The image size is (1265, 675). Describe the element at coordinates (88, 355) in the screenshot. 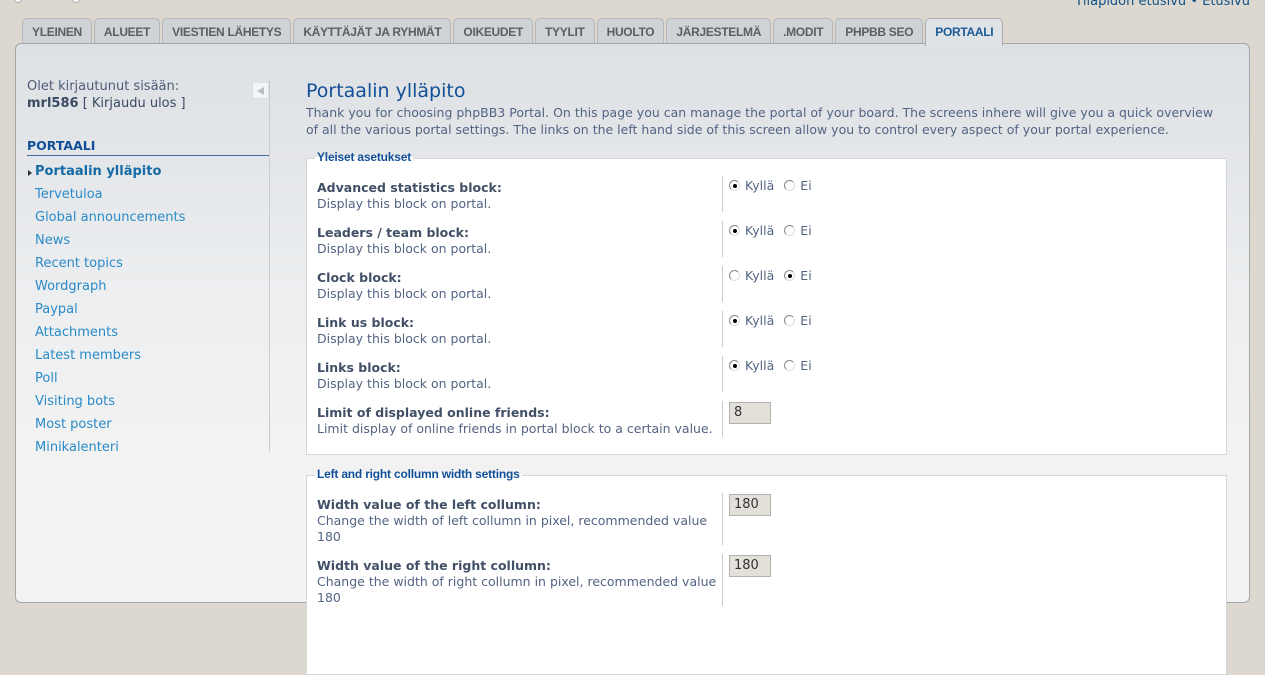

I see `sidebar-item-label: Latest members` at that location.